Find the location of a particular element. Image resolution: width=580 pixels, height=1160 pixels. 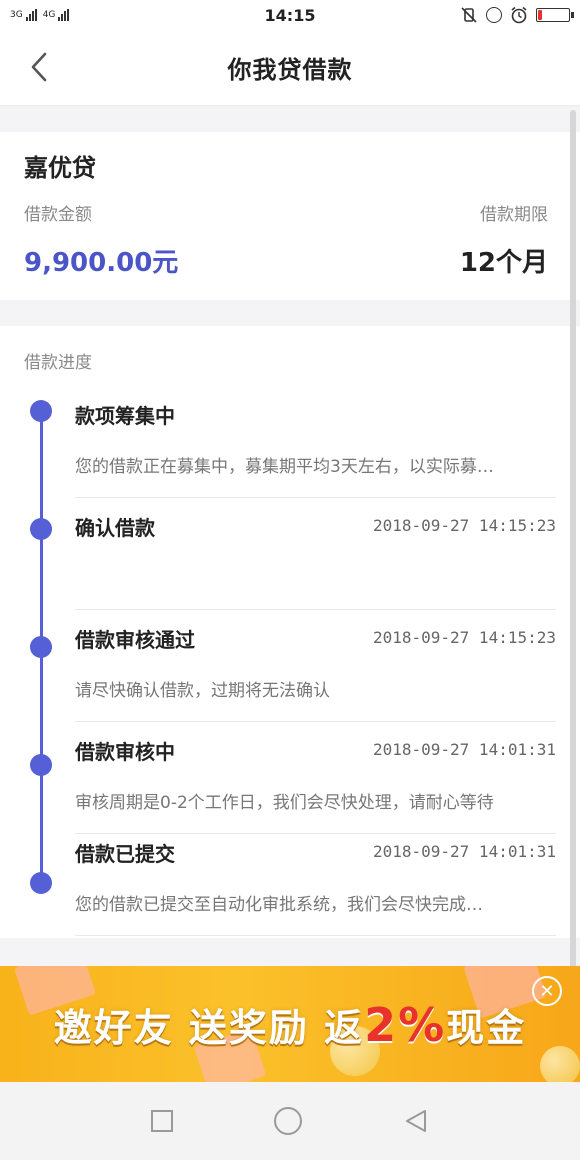

vibrate-off-icon is located at coordinates (469, 15).